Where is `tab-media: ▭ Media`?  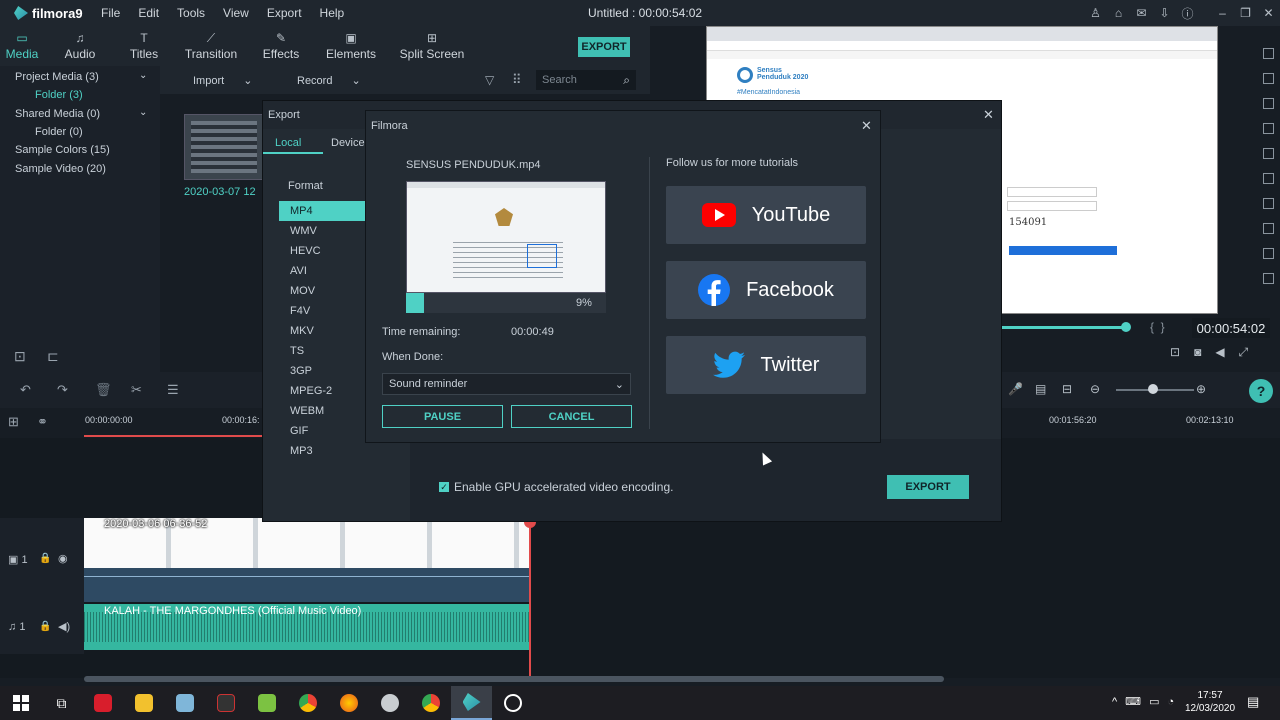 tab-media: ▭ Media is located at coordinates (22, 46).